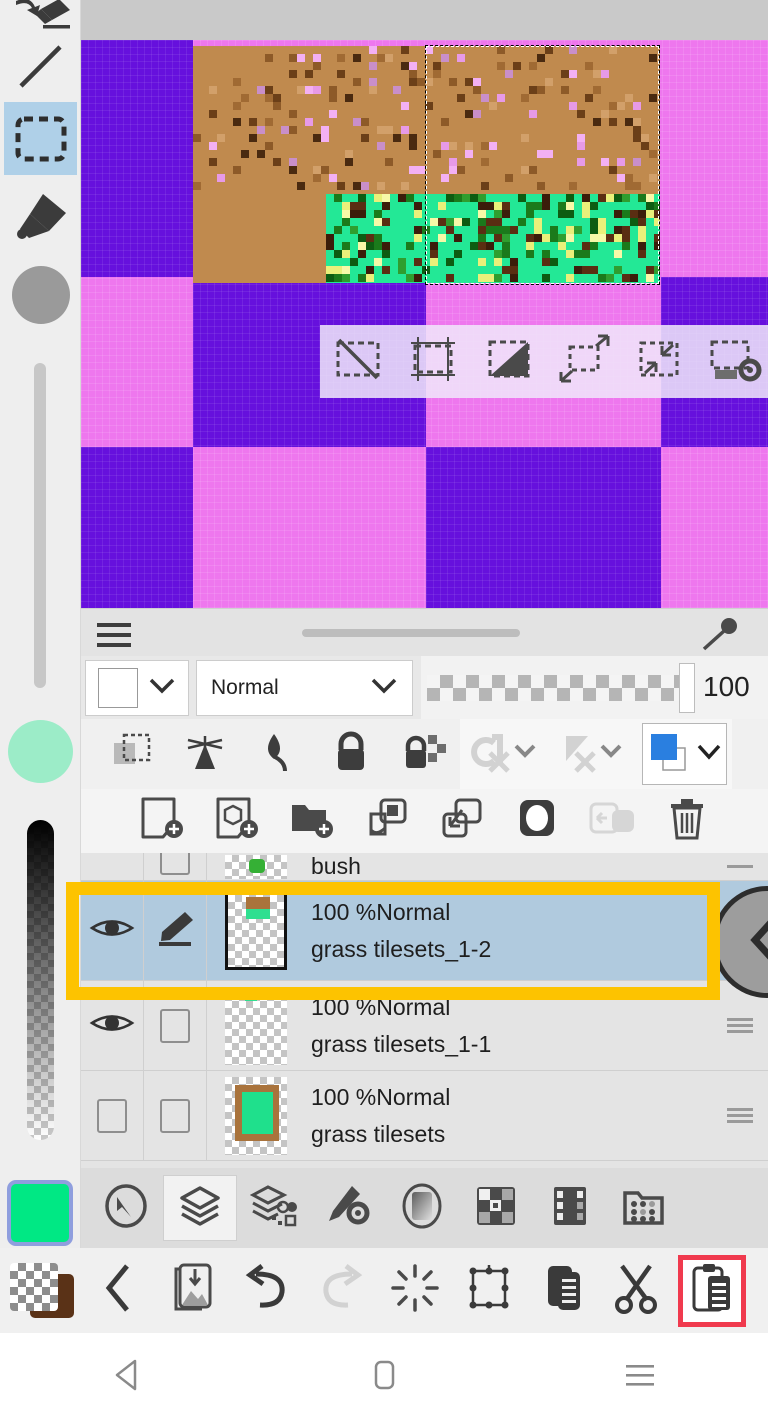  Describe the element at coordinates (726, 686) in the screenshot. I see `opacity-value: 100` at that location.